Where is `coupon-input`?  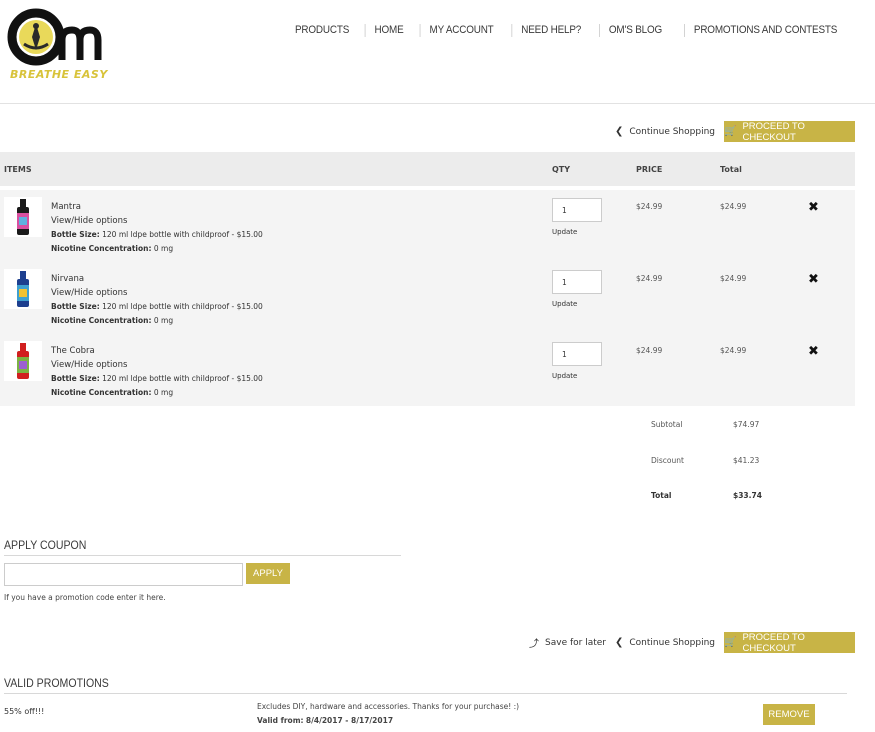 coupon-input is located at coordinates (123, 574).